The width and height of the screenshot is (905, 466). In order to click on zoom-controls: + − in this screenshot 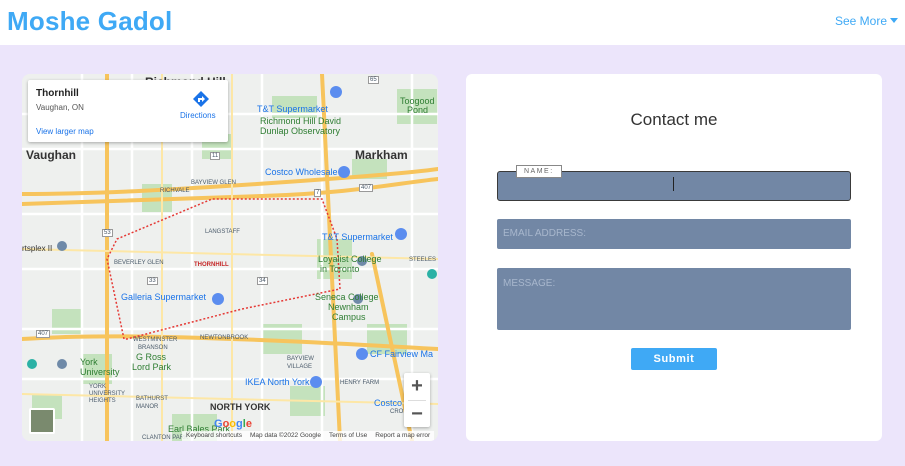, I will do `click(417, 400)`.